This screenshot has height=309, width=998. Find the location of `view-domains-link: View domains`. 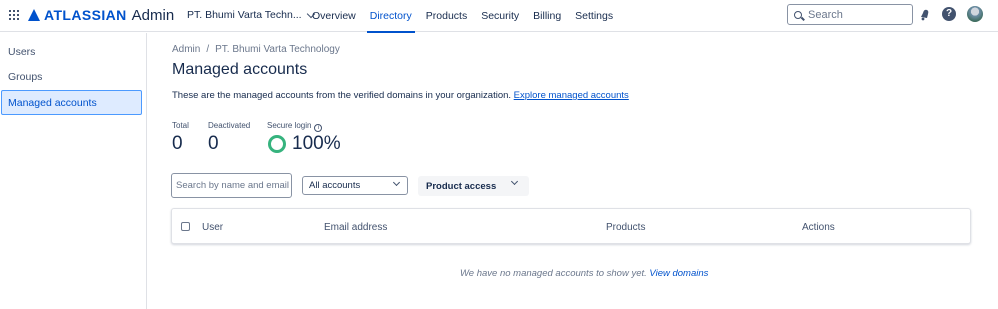

view-domains-link: View domains is located at coordinates (678, 273).